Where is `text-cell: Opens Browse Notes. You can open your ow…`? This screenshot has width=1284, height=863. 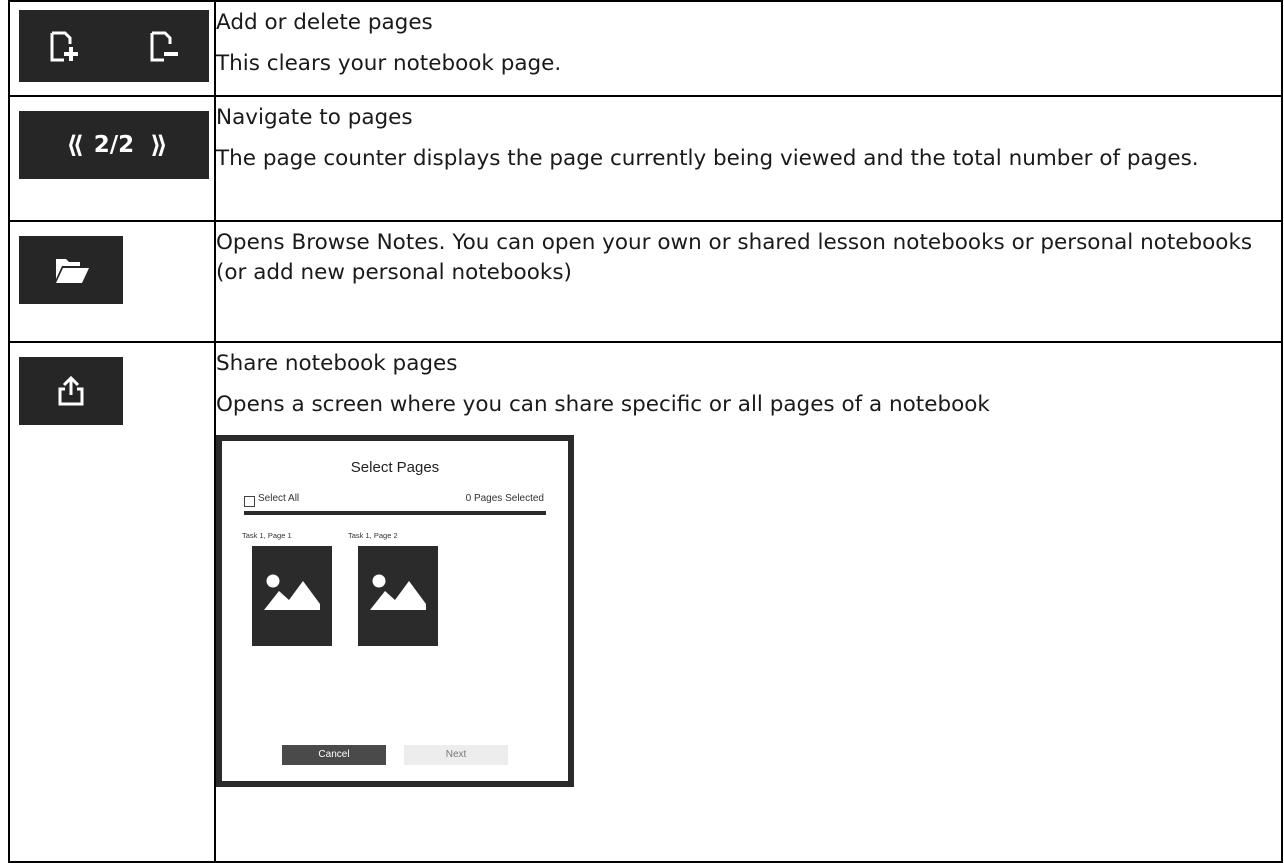
text-cell: Opens Browse Notes. You can open your ow… is located at coordinates (748, 281).